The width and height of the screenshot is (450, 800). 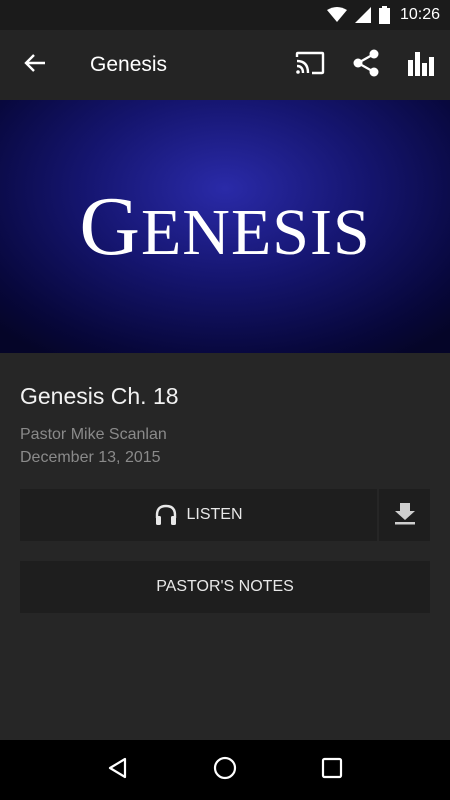 I want to click on signal-icon, so click(x=362, y=15).